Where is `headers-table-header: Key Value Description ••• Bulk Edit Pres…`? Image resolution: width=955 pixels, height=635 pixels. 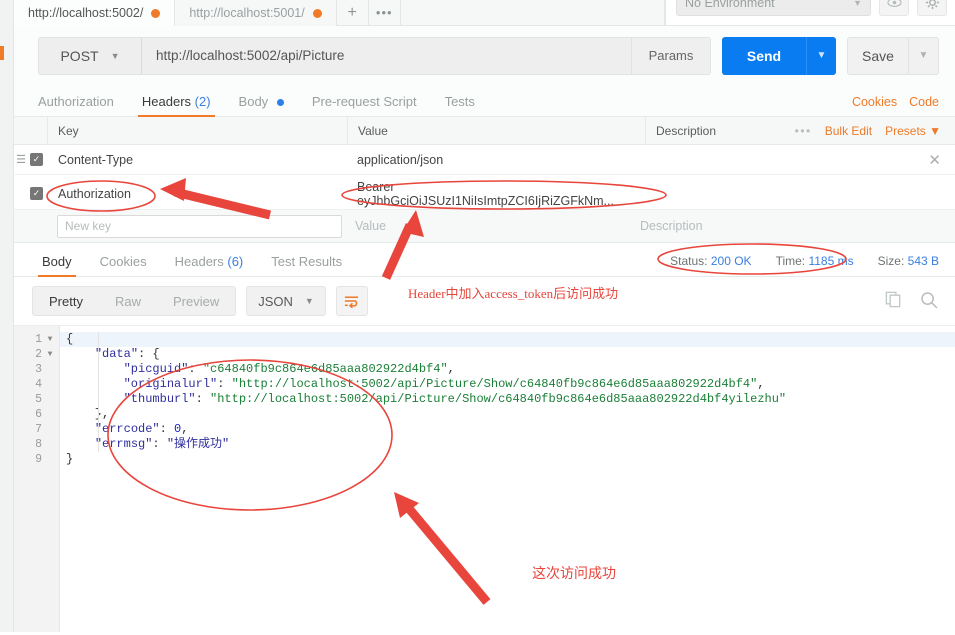 headers-table-header: Key Value Description ••• Bulk Edit Pres… is located at coordinates (484, 130).